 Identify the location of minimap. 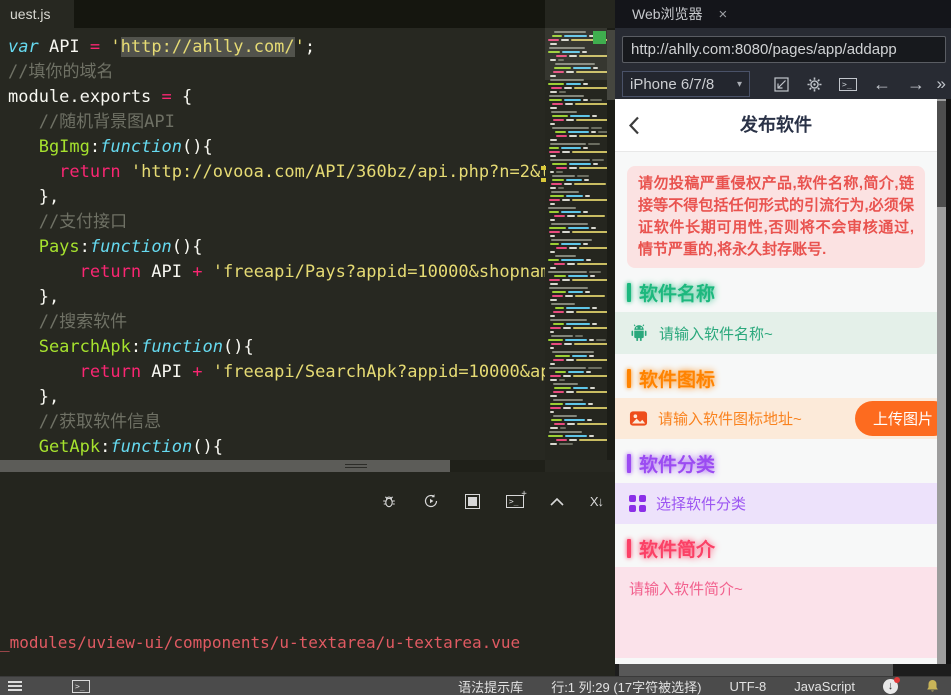
(576, 244).